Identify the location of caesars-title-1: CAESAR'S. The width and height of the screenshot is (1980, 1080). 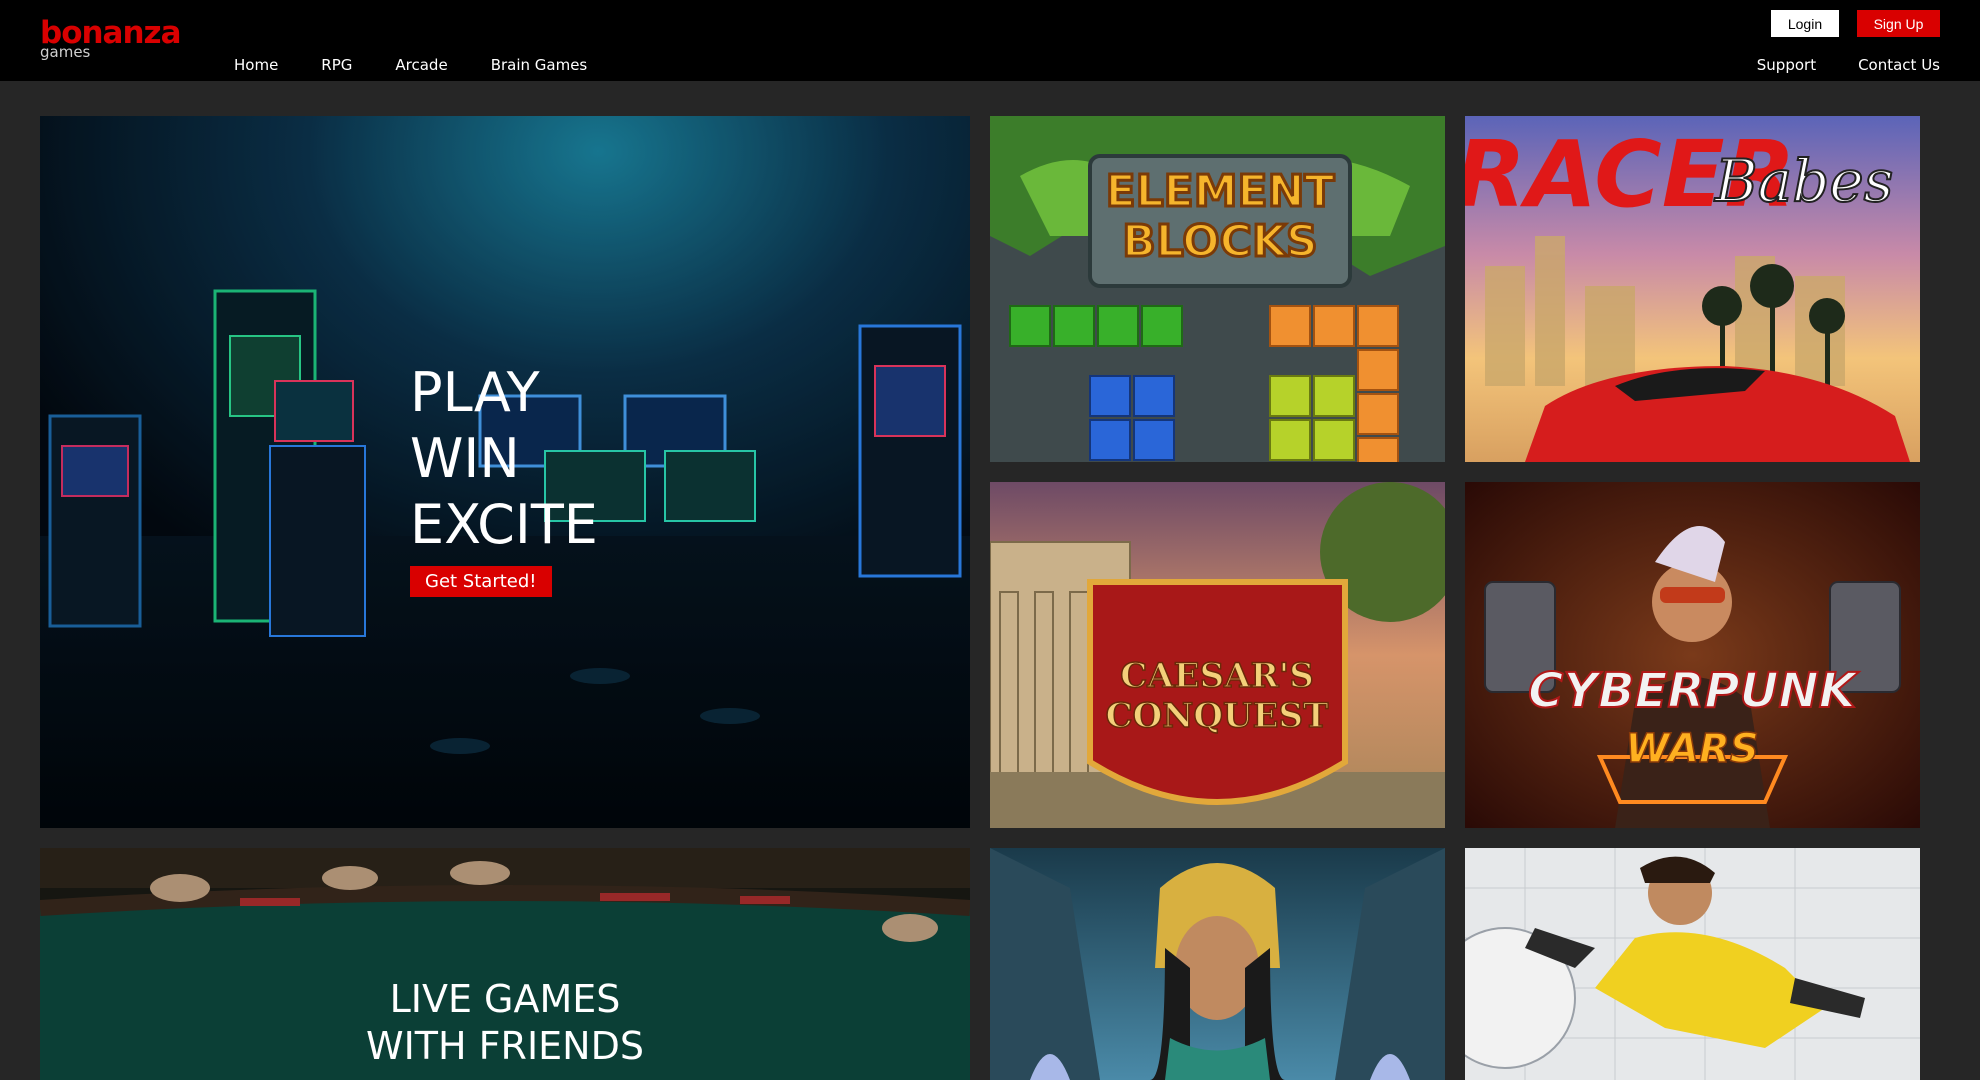
(1217, 676).